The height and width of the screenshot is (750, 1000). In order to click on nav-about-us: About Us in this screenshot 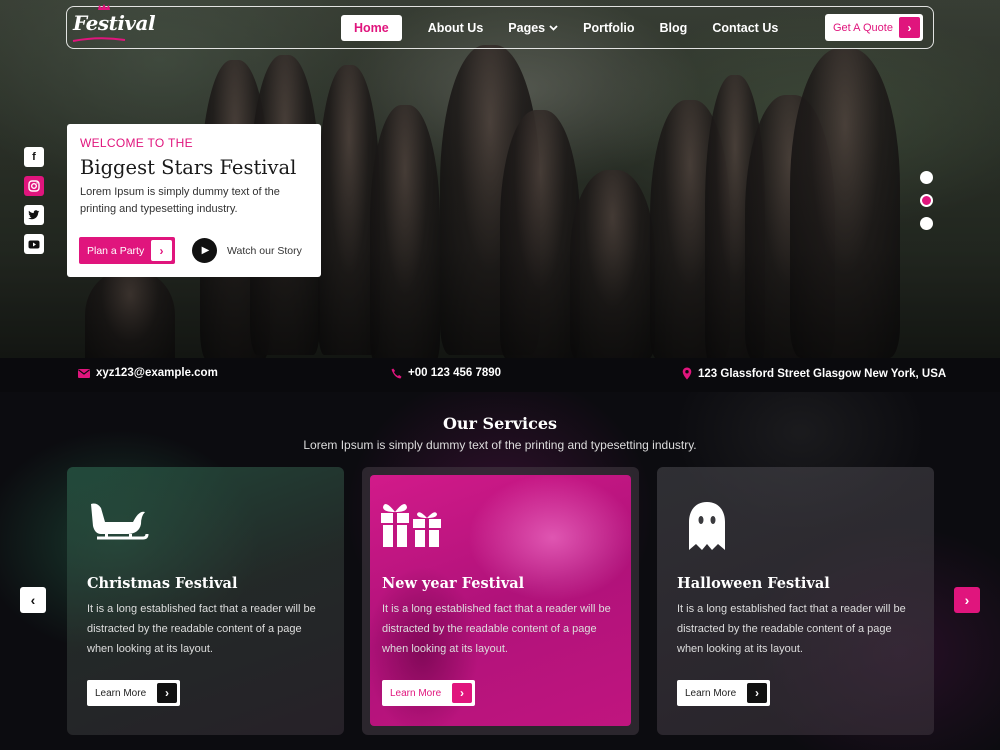, I will do `click(456, 28)`.